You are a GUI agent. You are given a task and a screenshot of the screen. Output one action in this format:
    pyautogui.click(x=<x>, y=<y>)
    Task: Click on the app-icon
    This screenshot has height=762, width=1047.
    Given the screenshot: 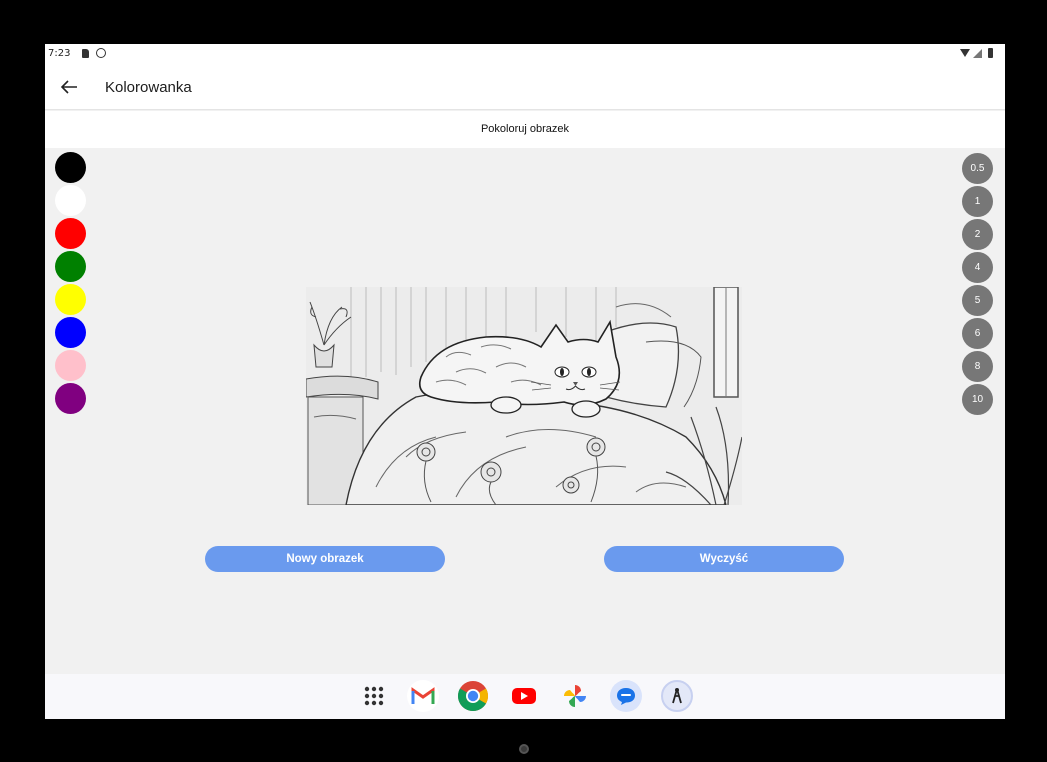 What is the action you would take?
    pyautogui.click(x=677, y=696)
    